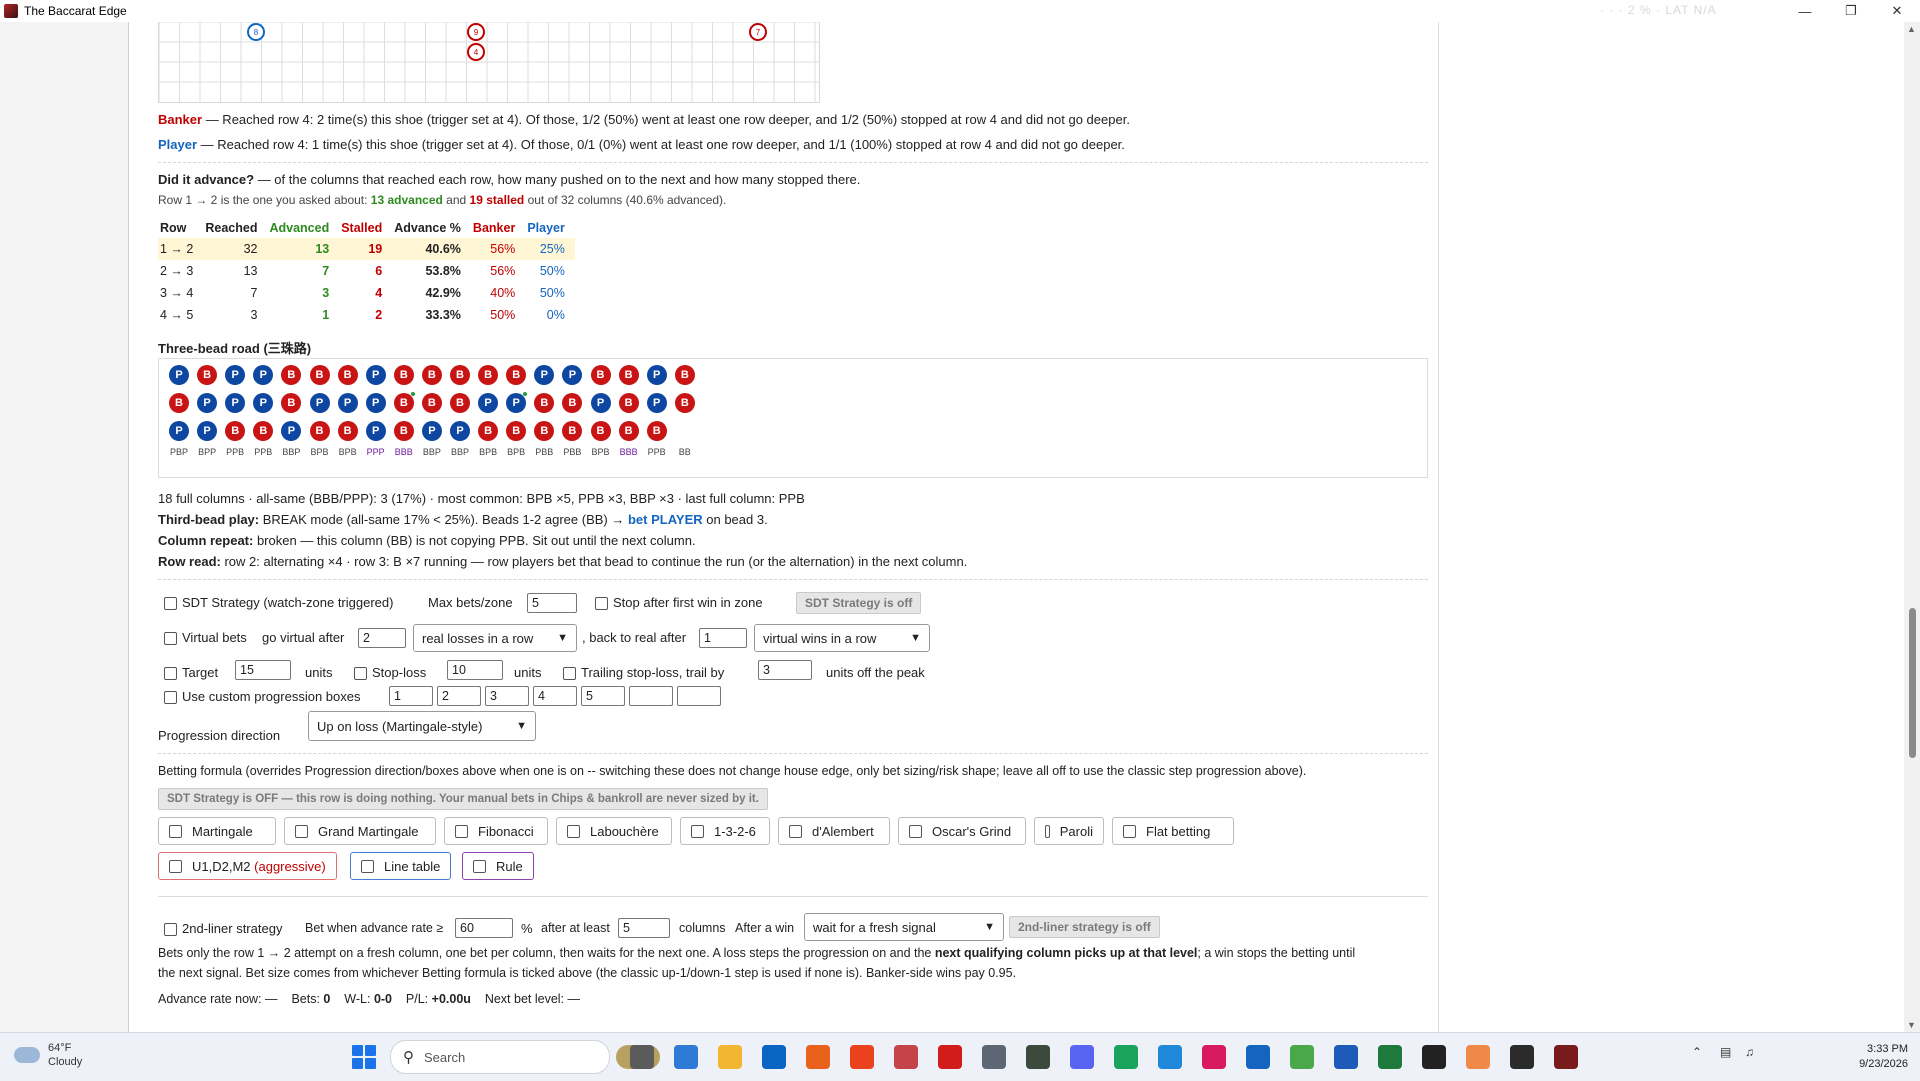 The width and height of the screenshot is (1920, 1081). What do you see at coordinates (459, 696) in the screenshot?
I see `progression-box: 2` at bounding box center [459, 696].